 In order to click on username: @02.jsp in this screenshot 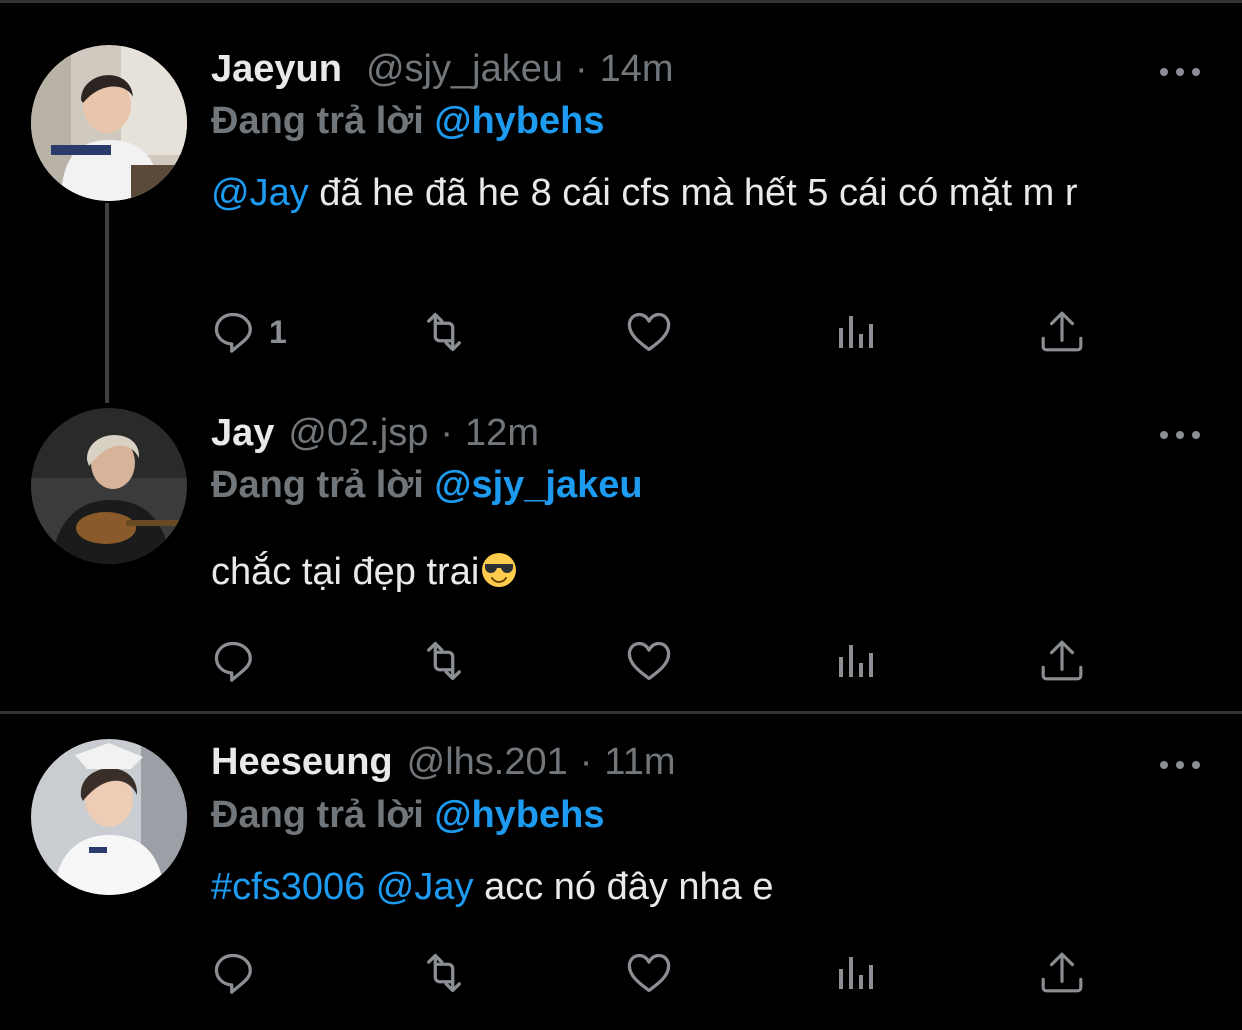, I will do `click(358, 433)`.